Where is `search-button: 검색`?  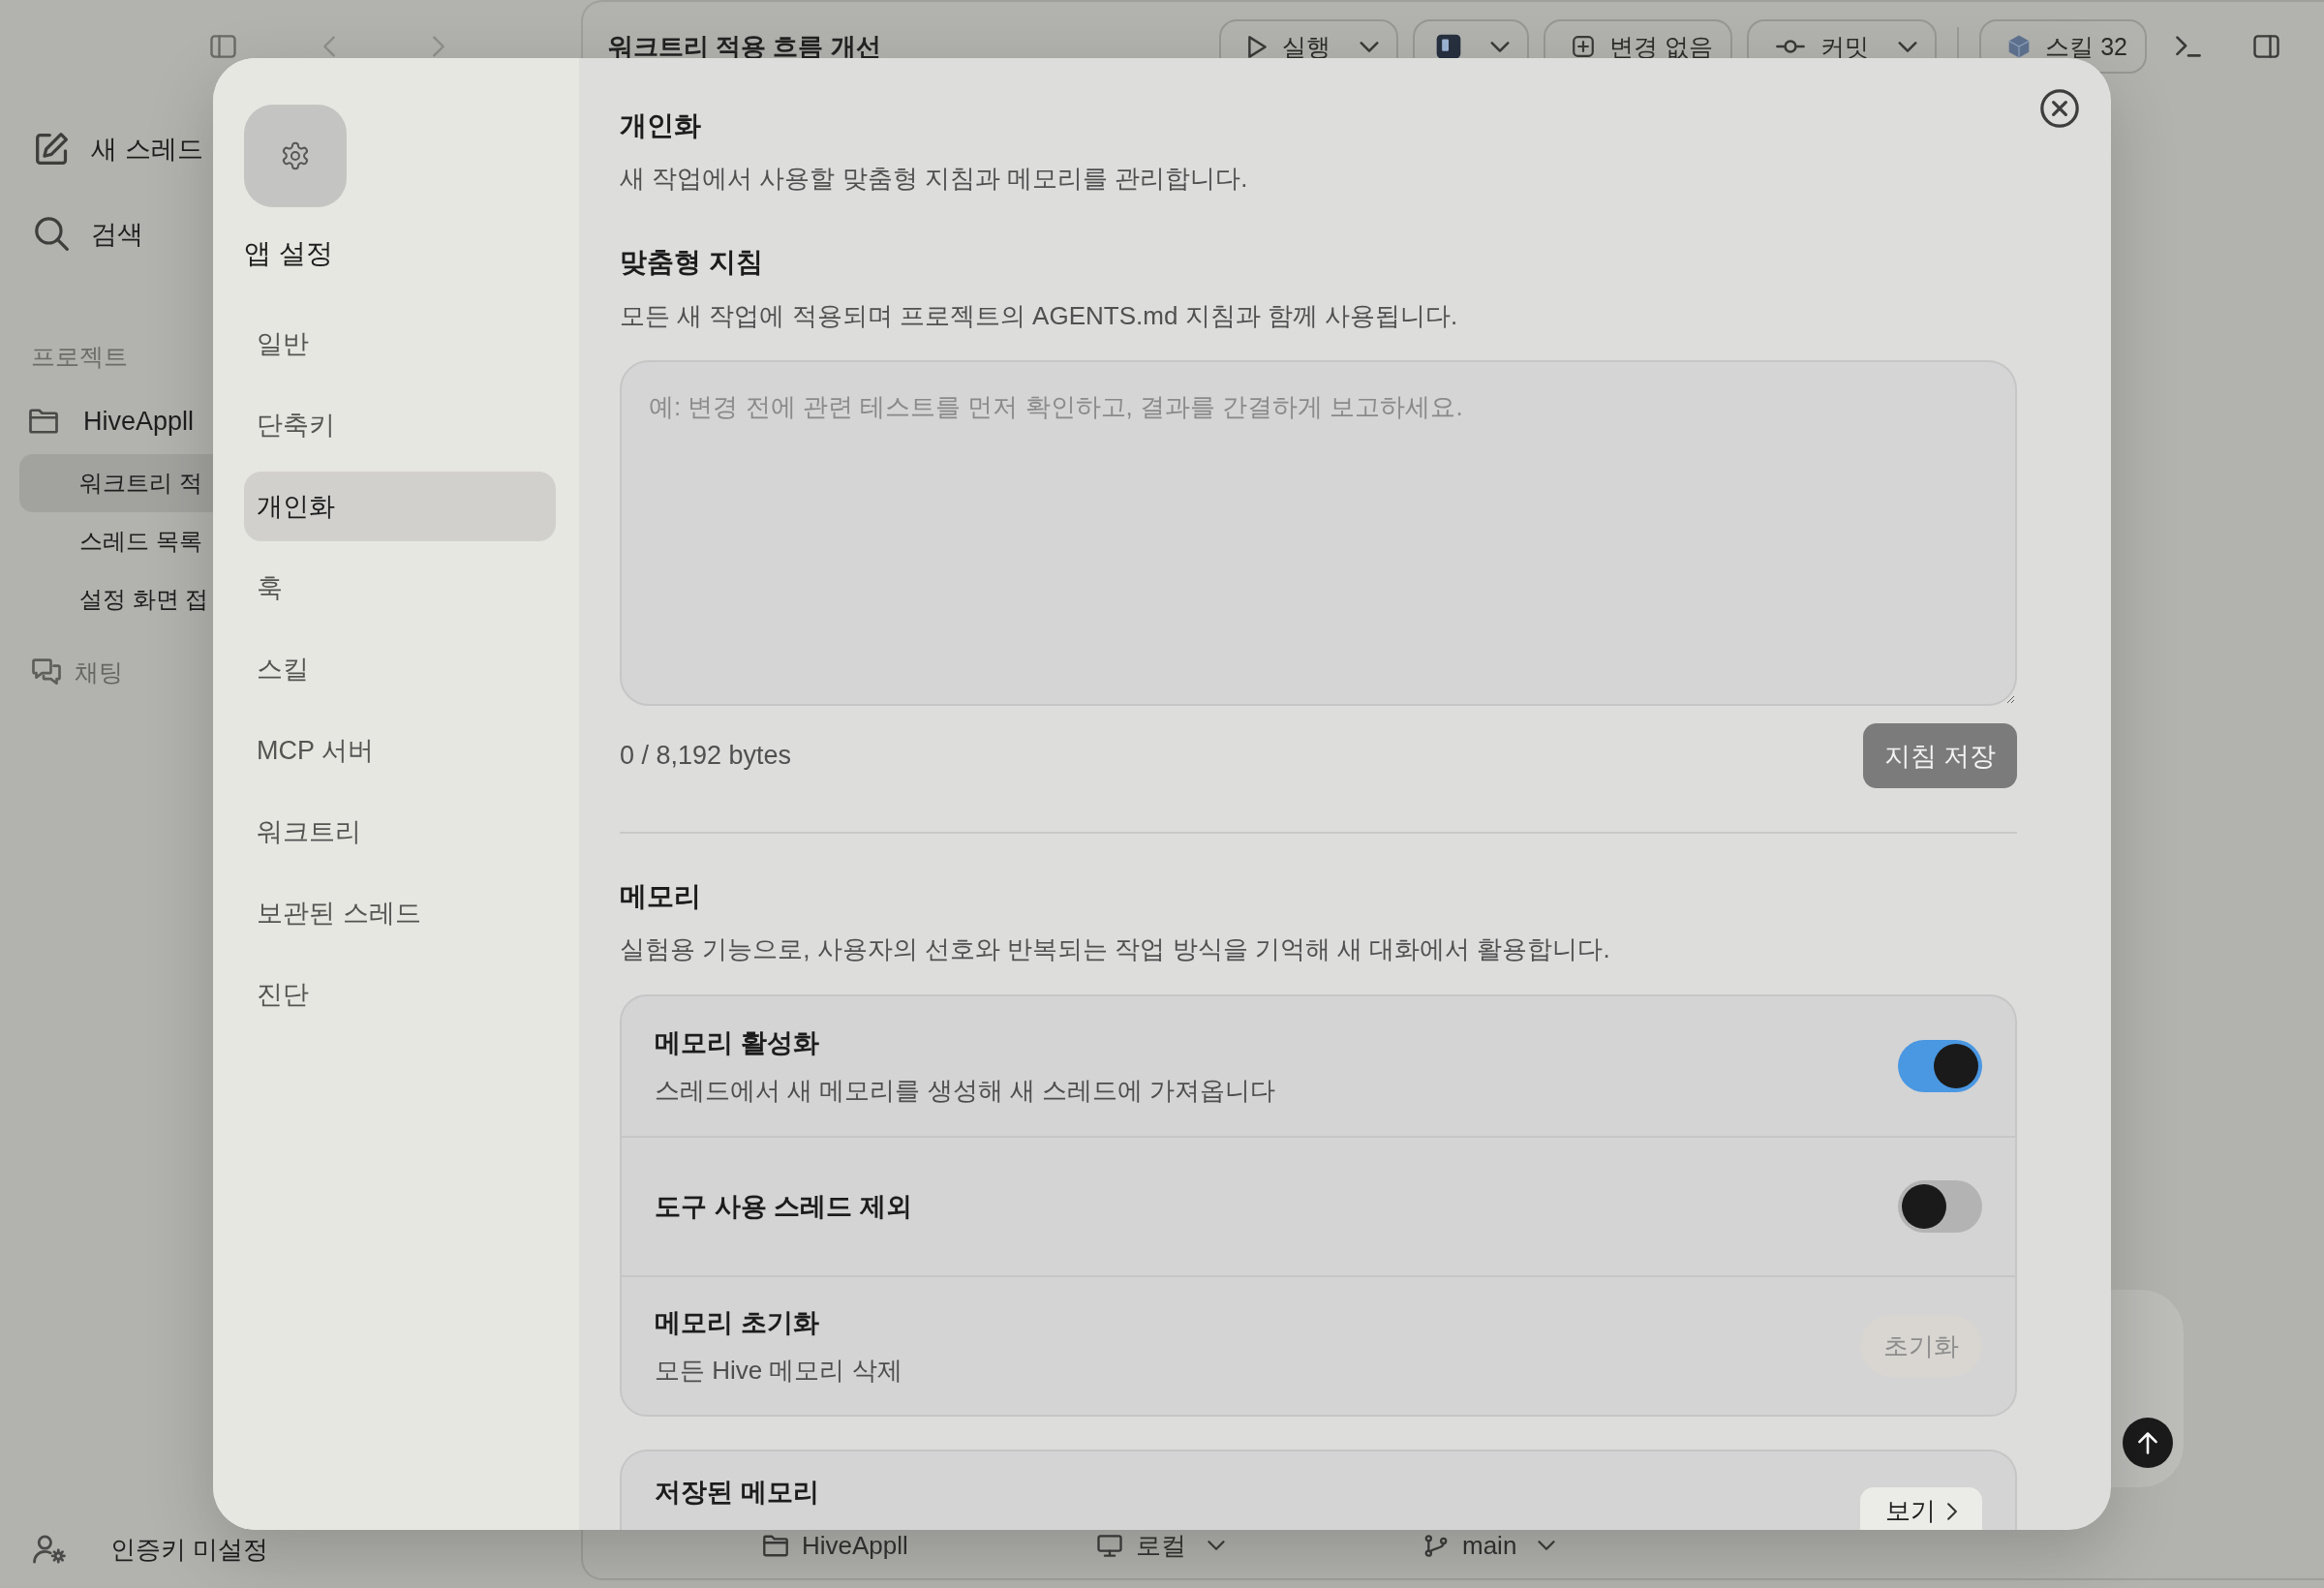
search-button: 검색 is located at coordinates (71, 234).